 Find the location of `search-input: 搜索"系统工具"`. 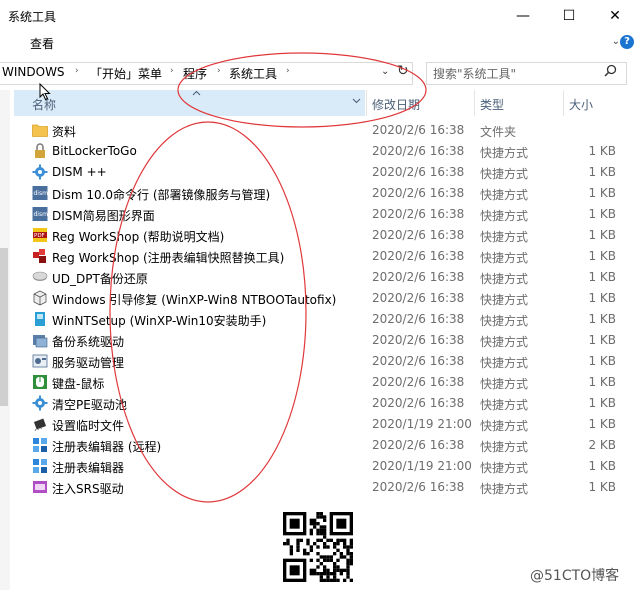

search-input: 搜索"系统工具" is located at coordinates (474, 73).